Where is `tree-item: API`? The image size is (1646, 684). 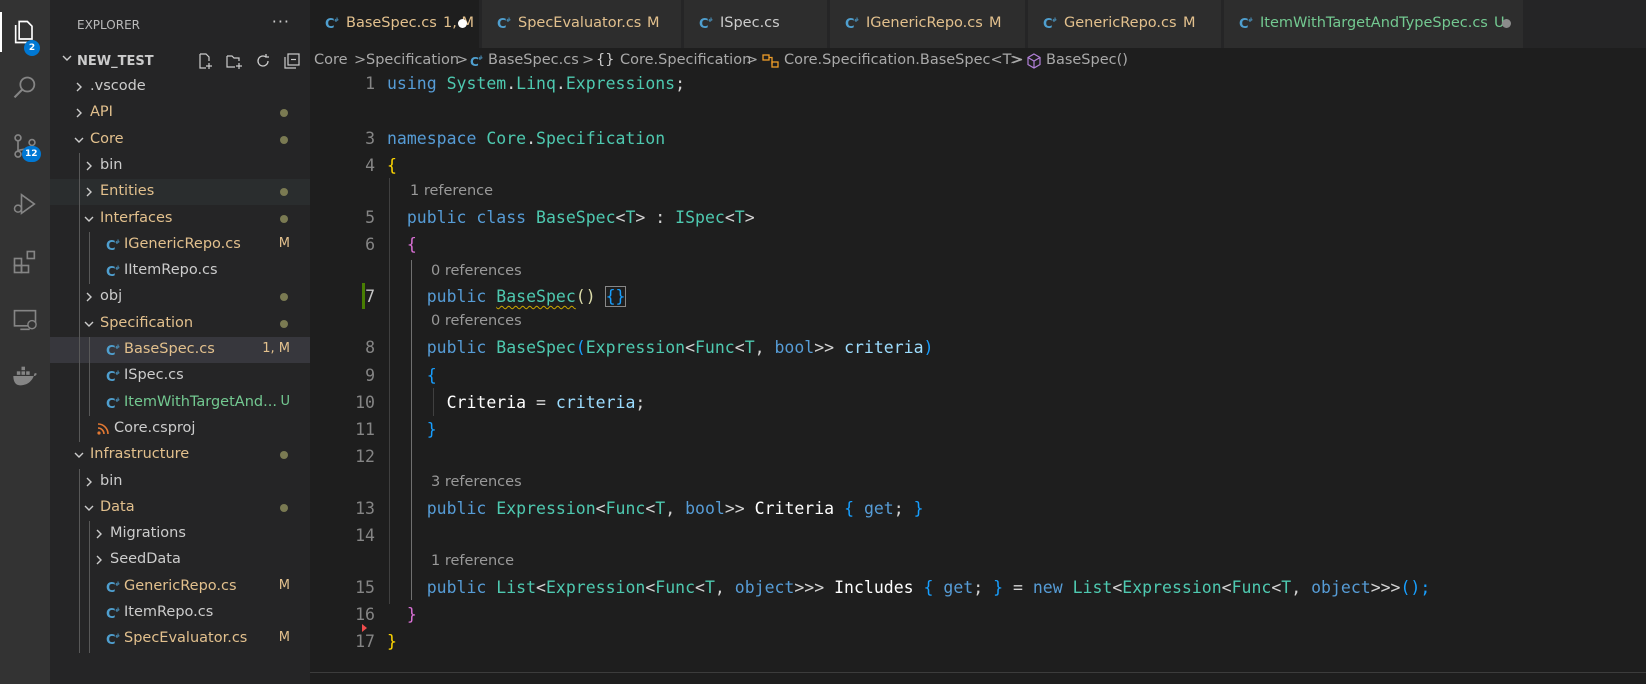
tree-item: API is located at coordinates (180, 113).